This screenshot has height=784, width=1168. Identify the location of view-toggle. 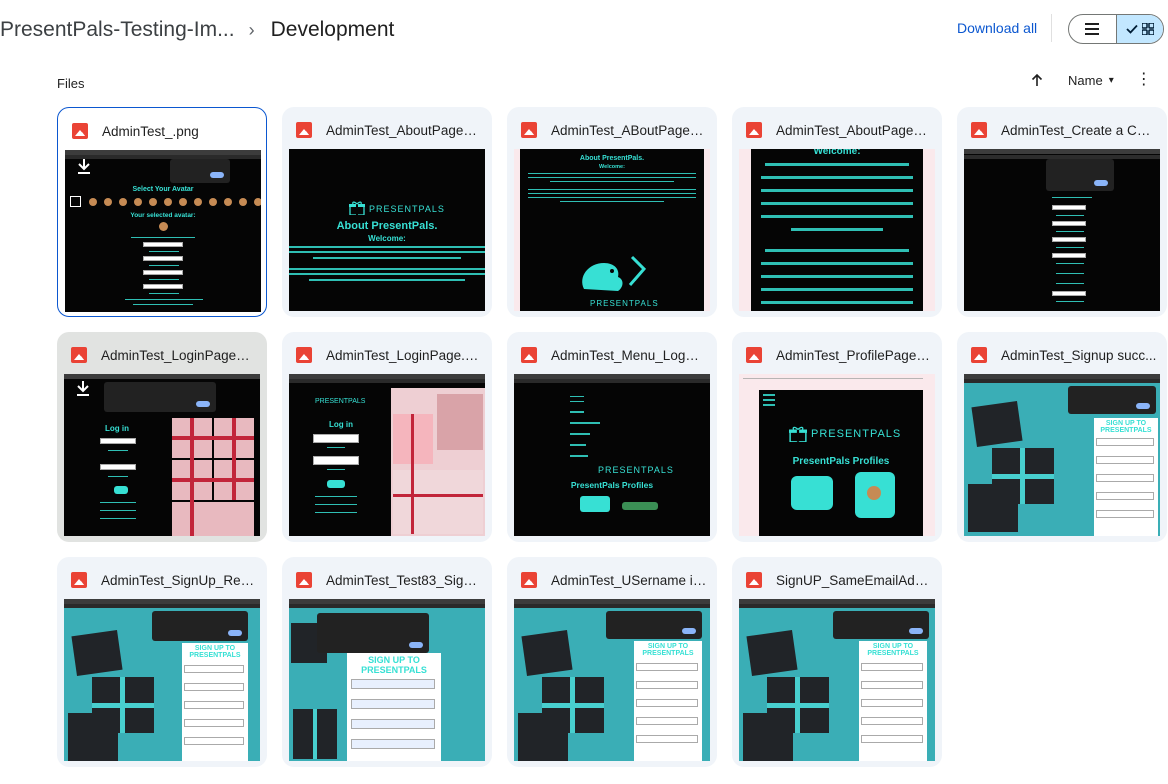
(1116, 29).